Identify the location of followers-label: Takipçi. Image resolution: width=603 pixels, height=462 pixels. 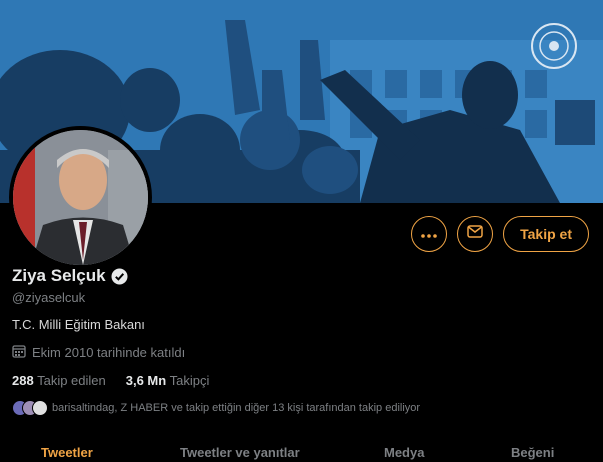
(189, 380).